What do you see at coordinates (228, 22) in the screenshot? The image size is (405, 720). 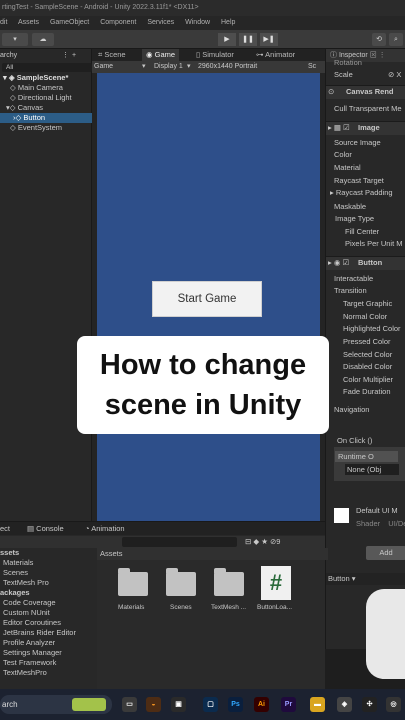 I see `menu-help: Help` at bounding box center [228, 22].